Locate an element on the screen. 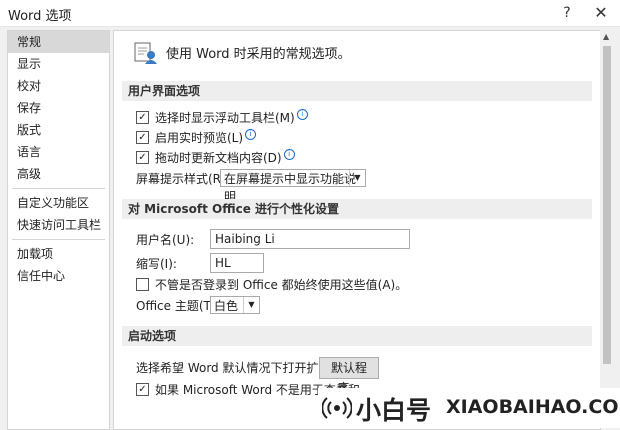  office-theme-select: 白色 ▼ is located at coordinates (235, 305).